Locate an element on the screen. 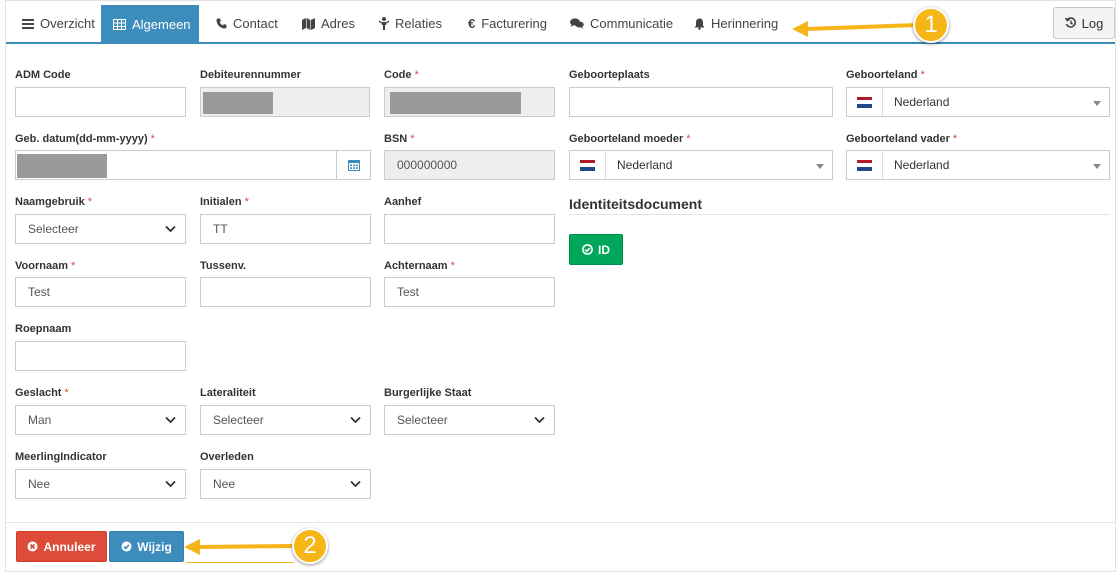  geboorteland-moeder-select: Nederland is located at coordinates (701, 165).